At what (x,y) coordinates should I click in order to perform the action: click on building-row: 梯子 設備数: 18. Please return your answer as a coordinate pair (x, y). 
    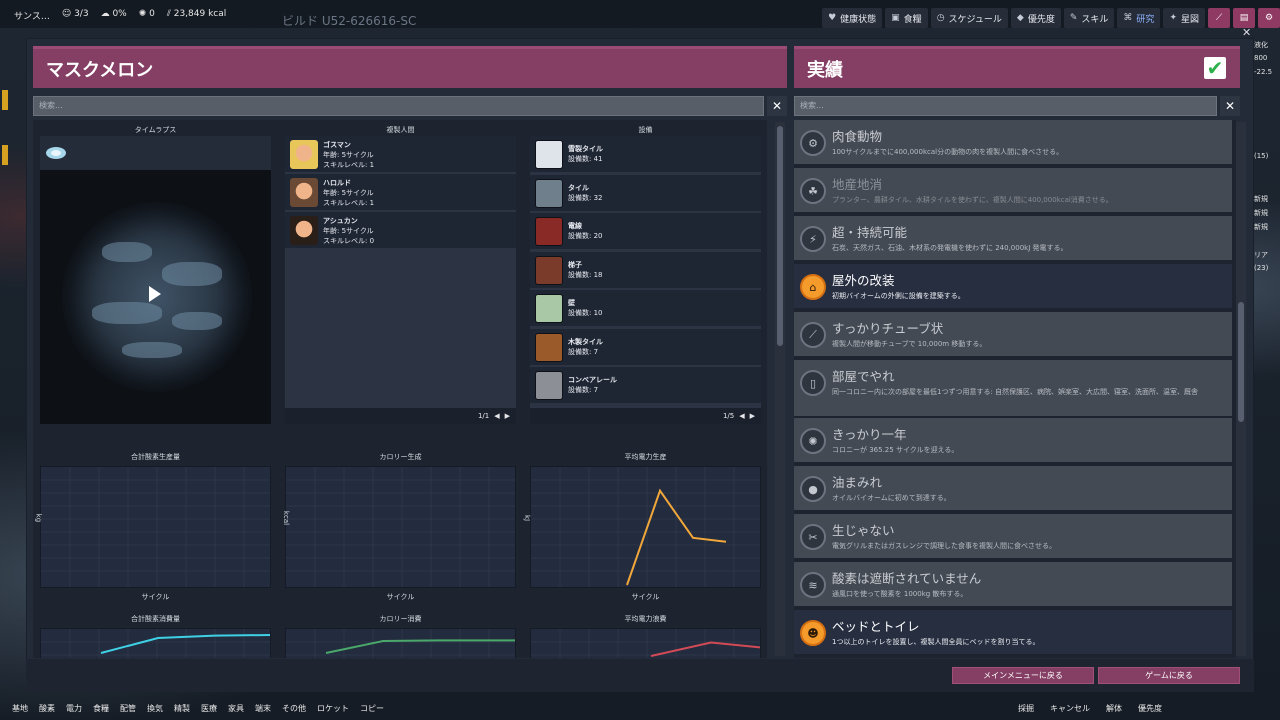
    Looking at the image, I should click on (645, 270).